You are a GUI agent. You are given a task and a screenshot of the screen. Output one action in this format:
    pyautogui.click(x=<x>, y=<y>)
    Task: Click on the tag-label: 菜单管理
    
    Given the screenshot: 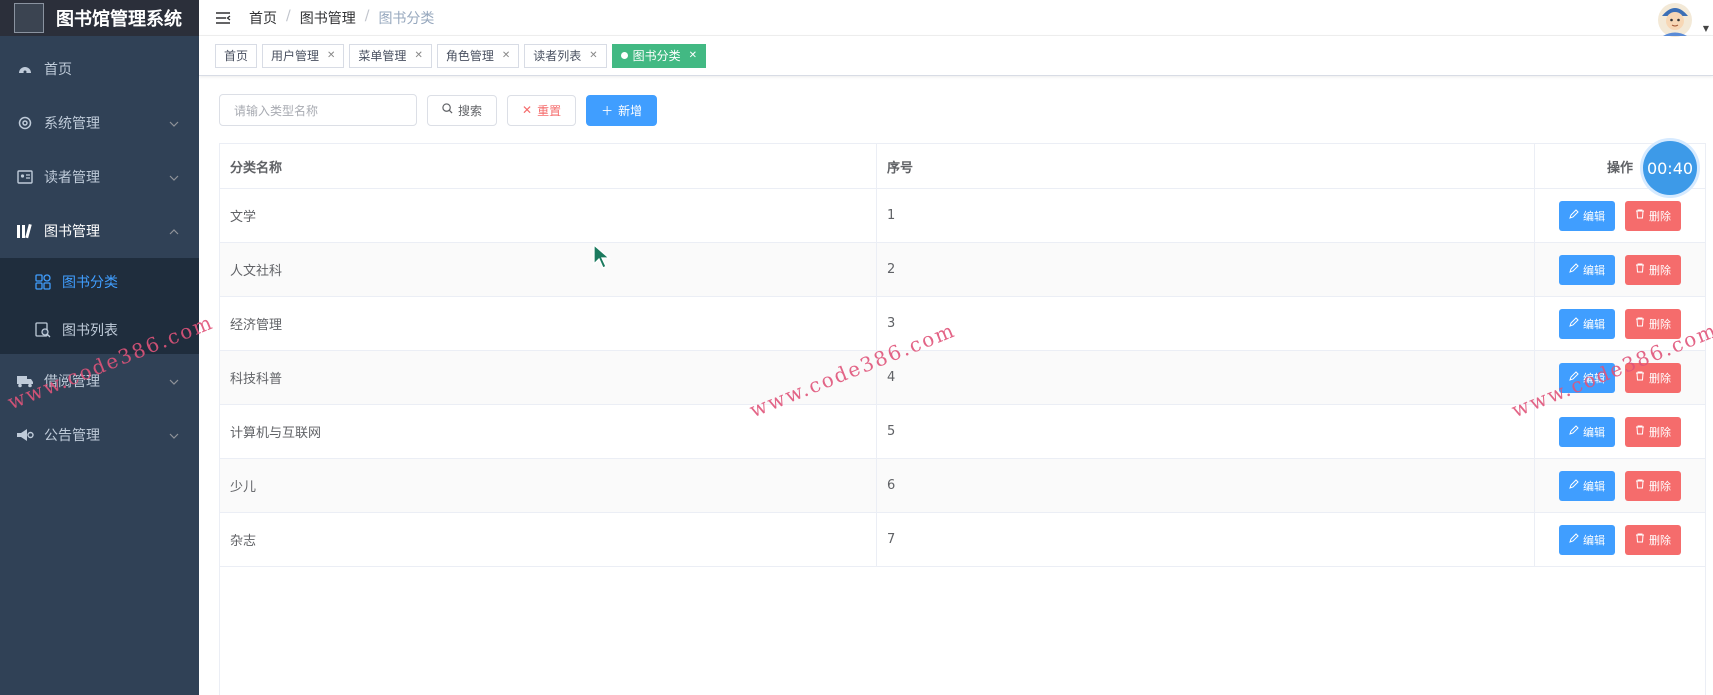 What is the action you would take?
    pyautogui.click(x=382, y=56)
    